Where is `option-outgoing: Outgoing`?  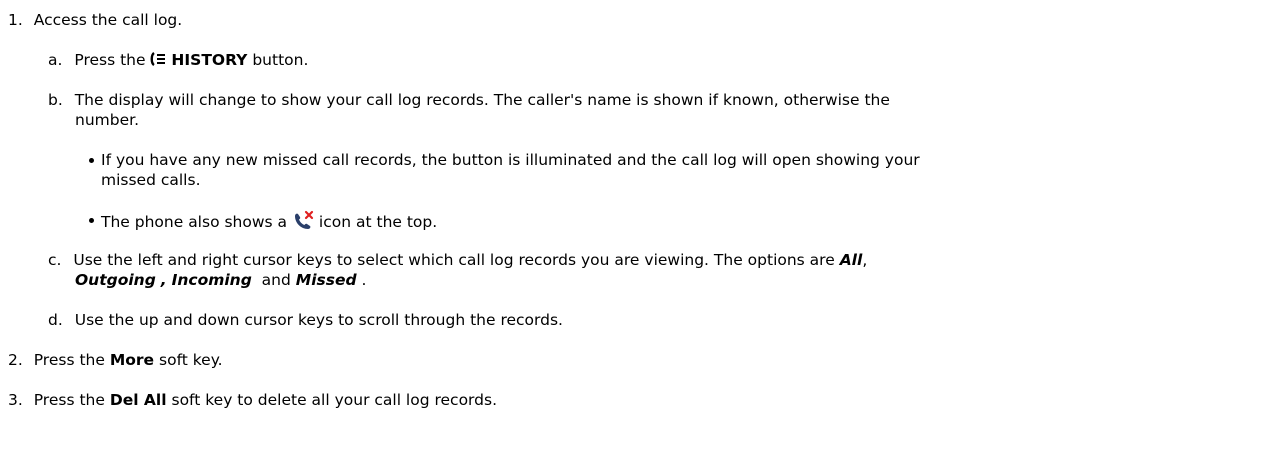 option-outgoing: Outgoing is located at coordinates (115, 280).